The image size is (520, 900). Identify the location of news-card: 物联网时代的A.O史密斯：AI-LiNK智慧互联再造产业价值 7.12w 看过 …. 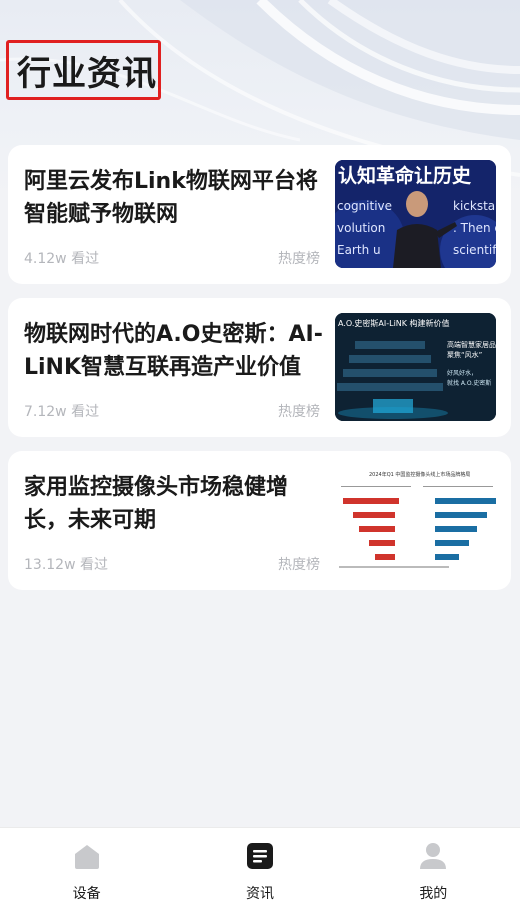
(259, 367).